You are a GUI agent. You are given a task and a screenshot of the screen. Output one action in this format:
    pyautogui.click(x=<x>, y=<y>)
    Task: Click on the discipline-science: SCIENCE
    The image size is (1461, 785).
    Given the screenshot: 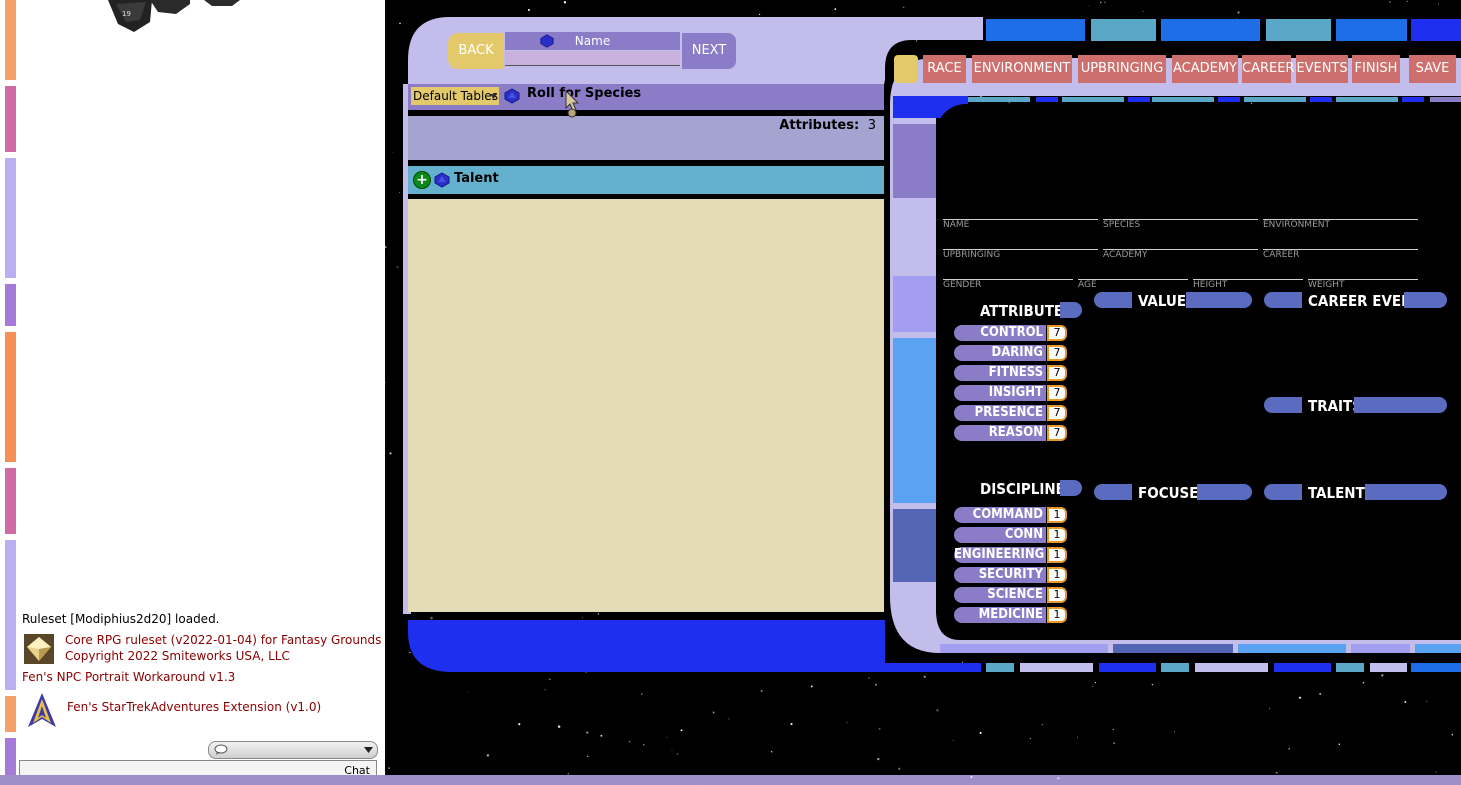 What is the action you would take?
    pyautogui.click(x=1000, y=595)
    